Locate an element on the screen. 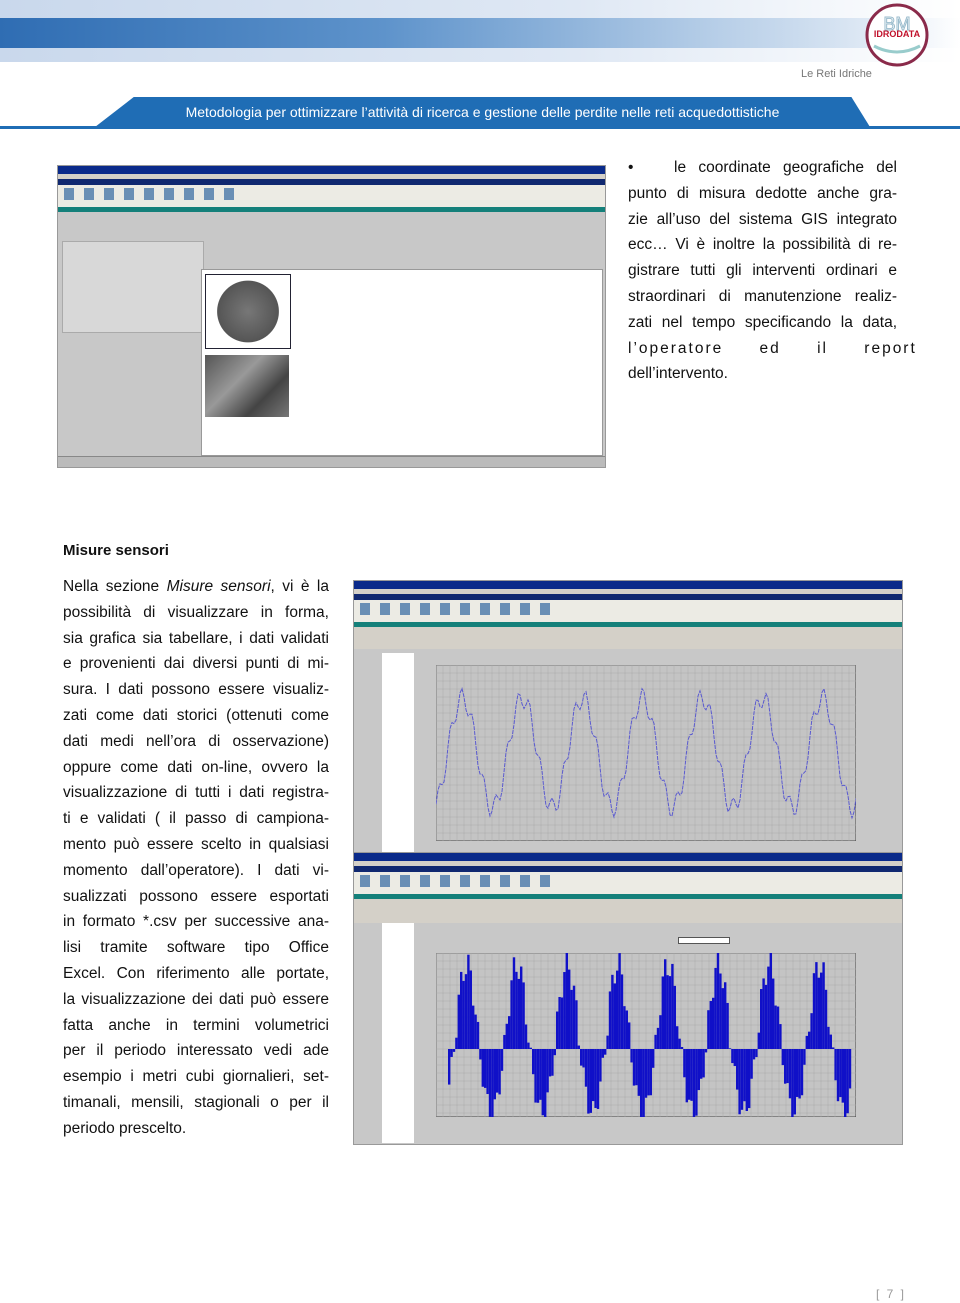 This screenshot has width=960, height=1303. text-line: straordinari di manutenzione realiz- is located at coordinates (762, 296).